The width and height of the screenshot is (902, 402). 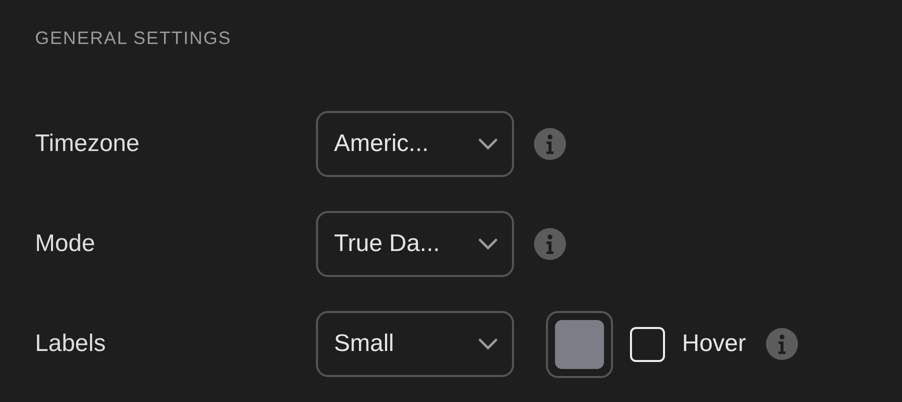 What do you see at coordinates (647, 344) in the screenshot?
I see `checkbox` at bounding box center [647, 344].